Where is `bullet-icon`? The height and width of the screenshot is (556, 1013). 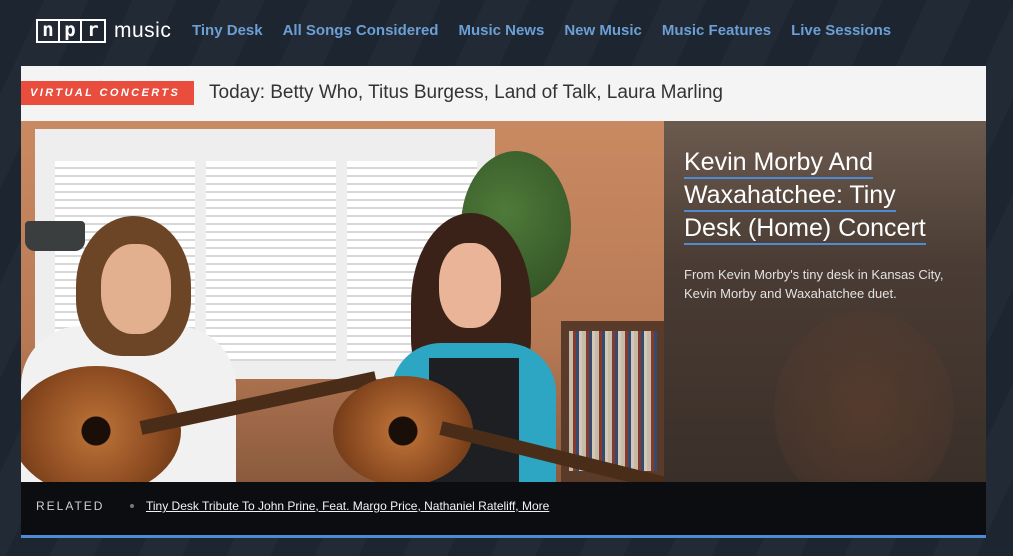 bullet-icon is located at coordinates (132, 506).